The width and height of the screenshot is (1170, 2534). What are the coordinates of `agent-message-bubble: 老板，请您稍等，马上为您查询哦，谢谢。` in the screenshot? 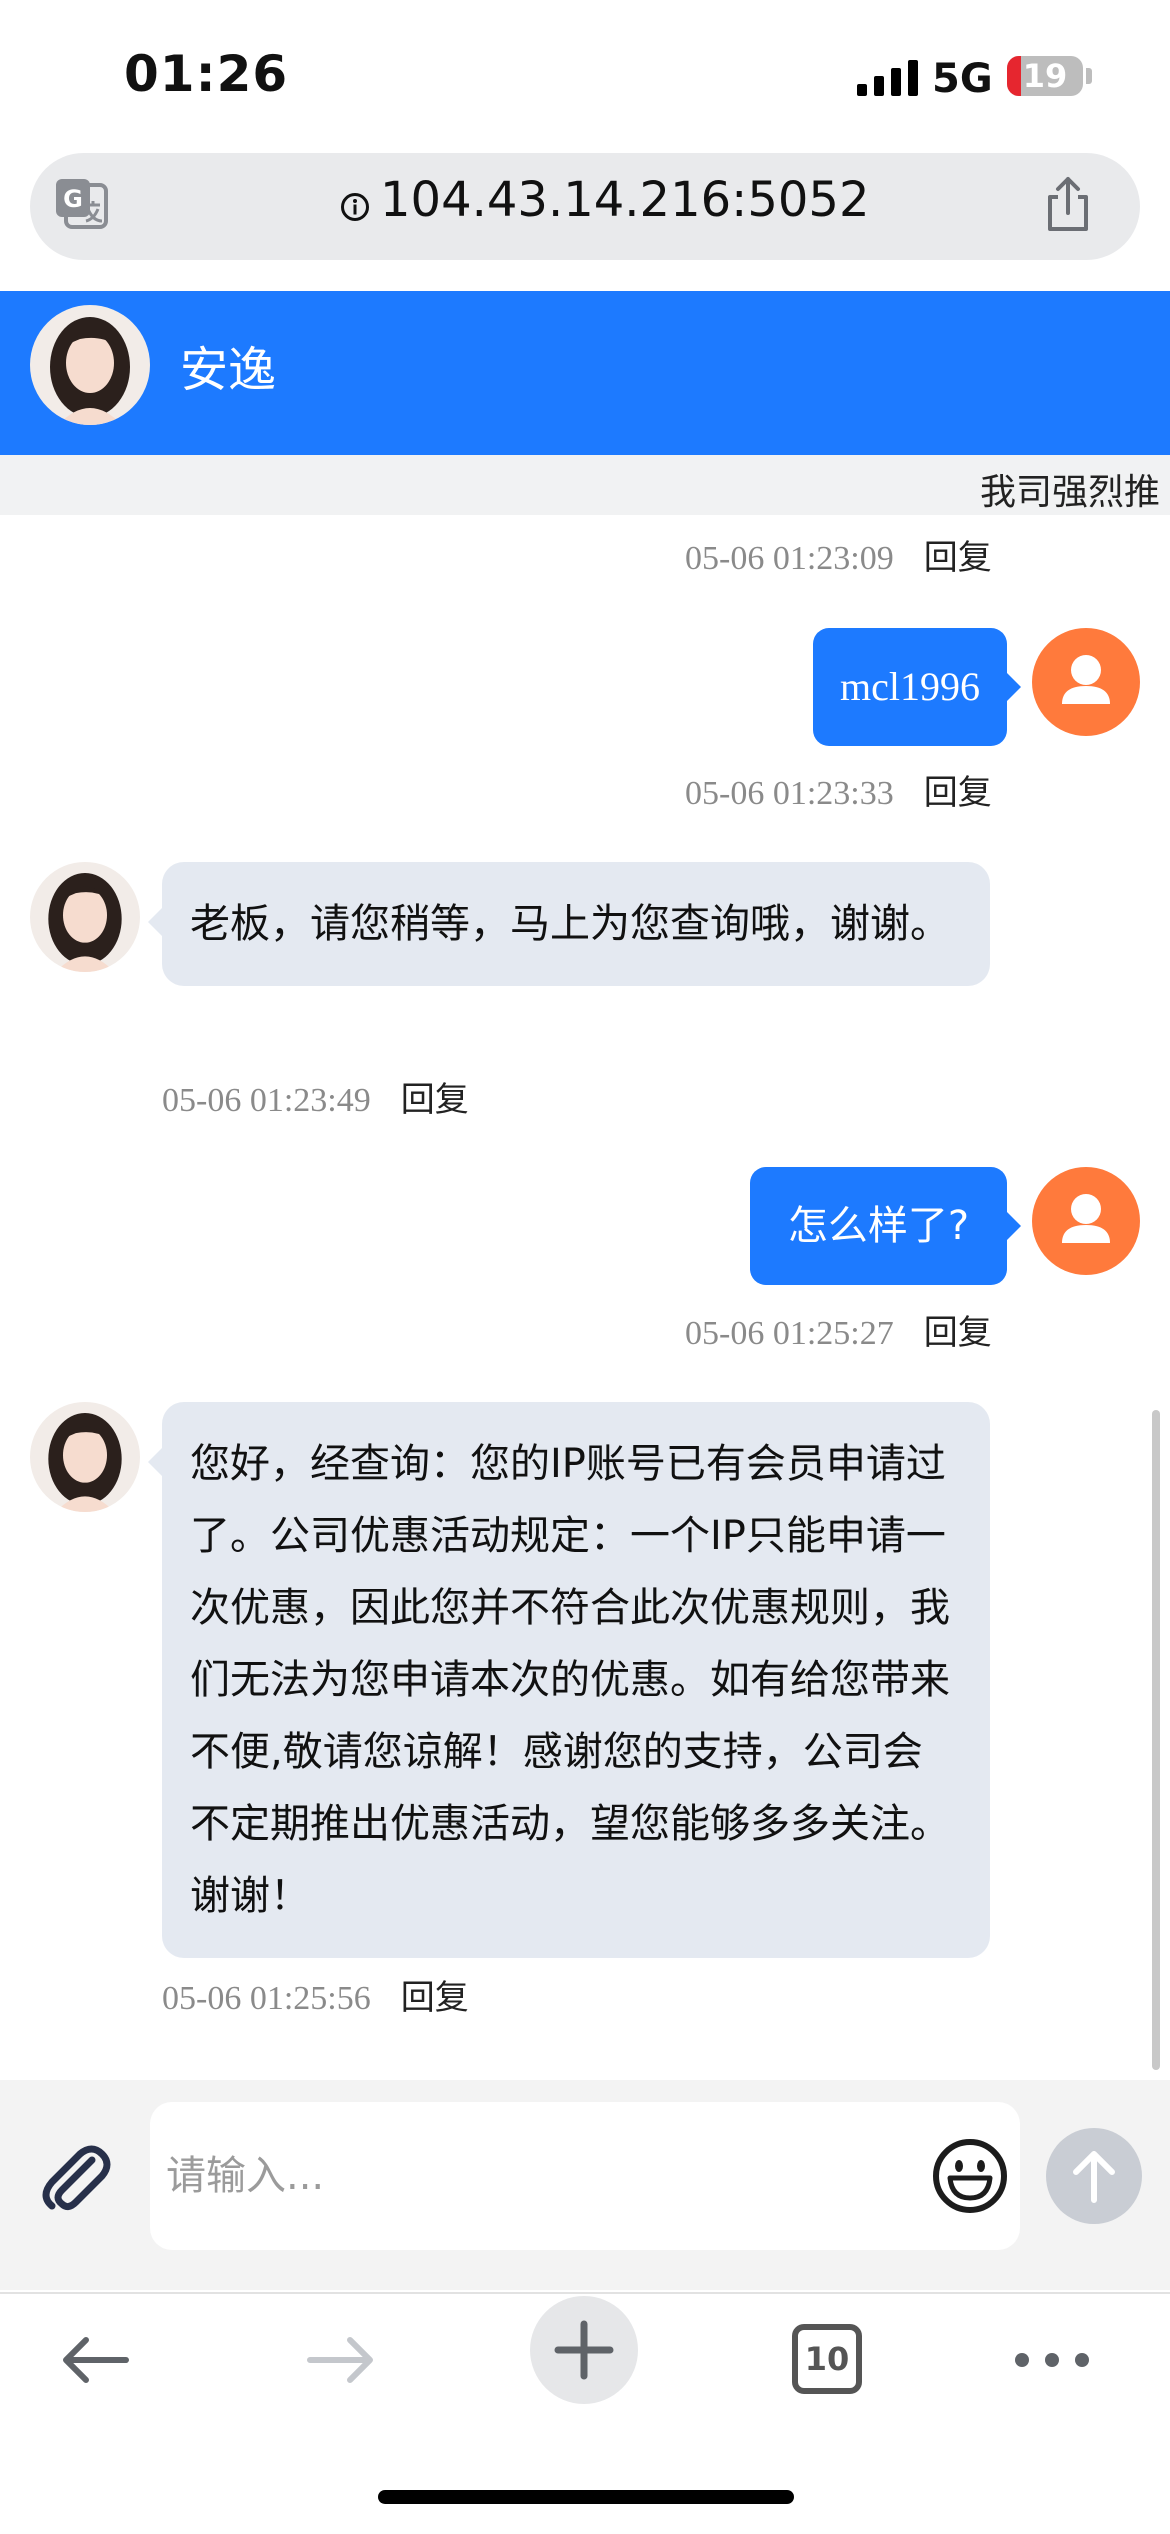 It's located at (569, 924).